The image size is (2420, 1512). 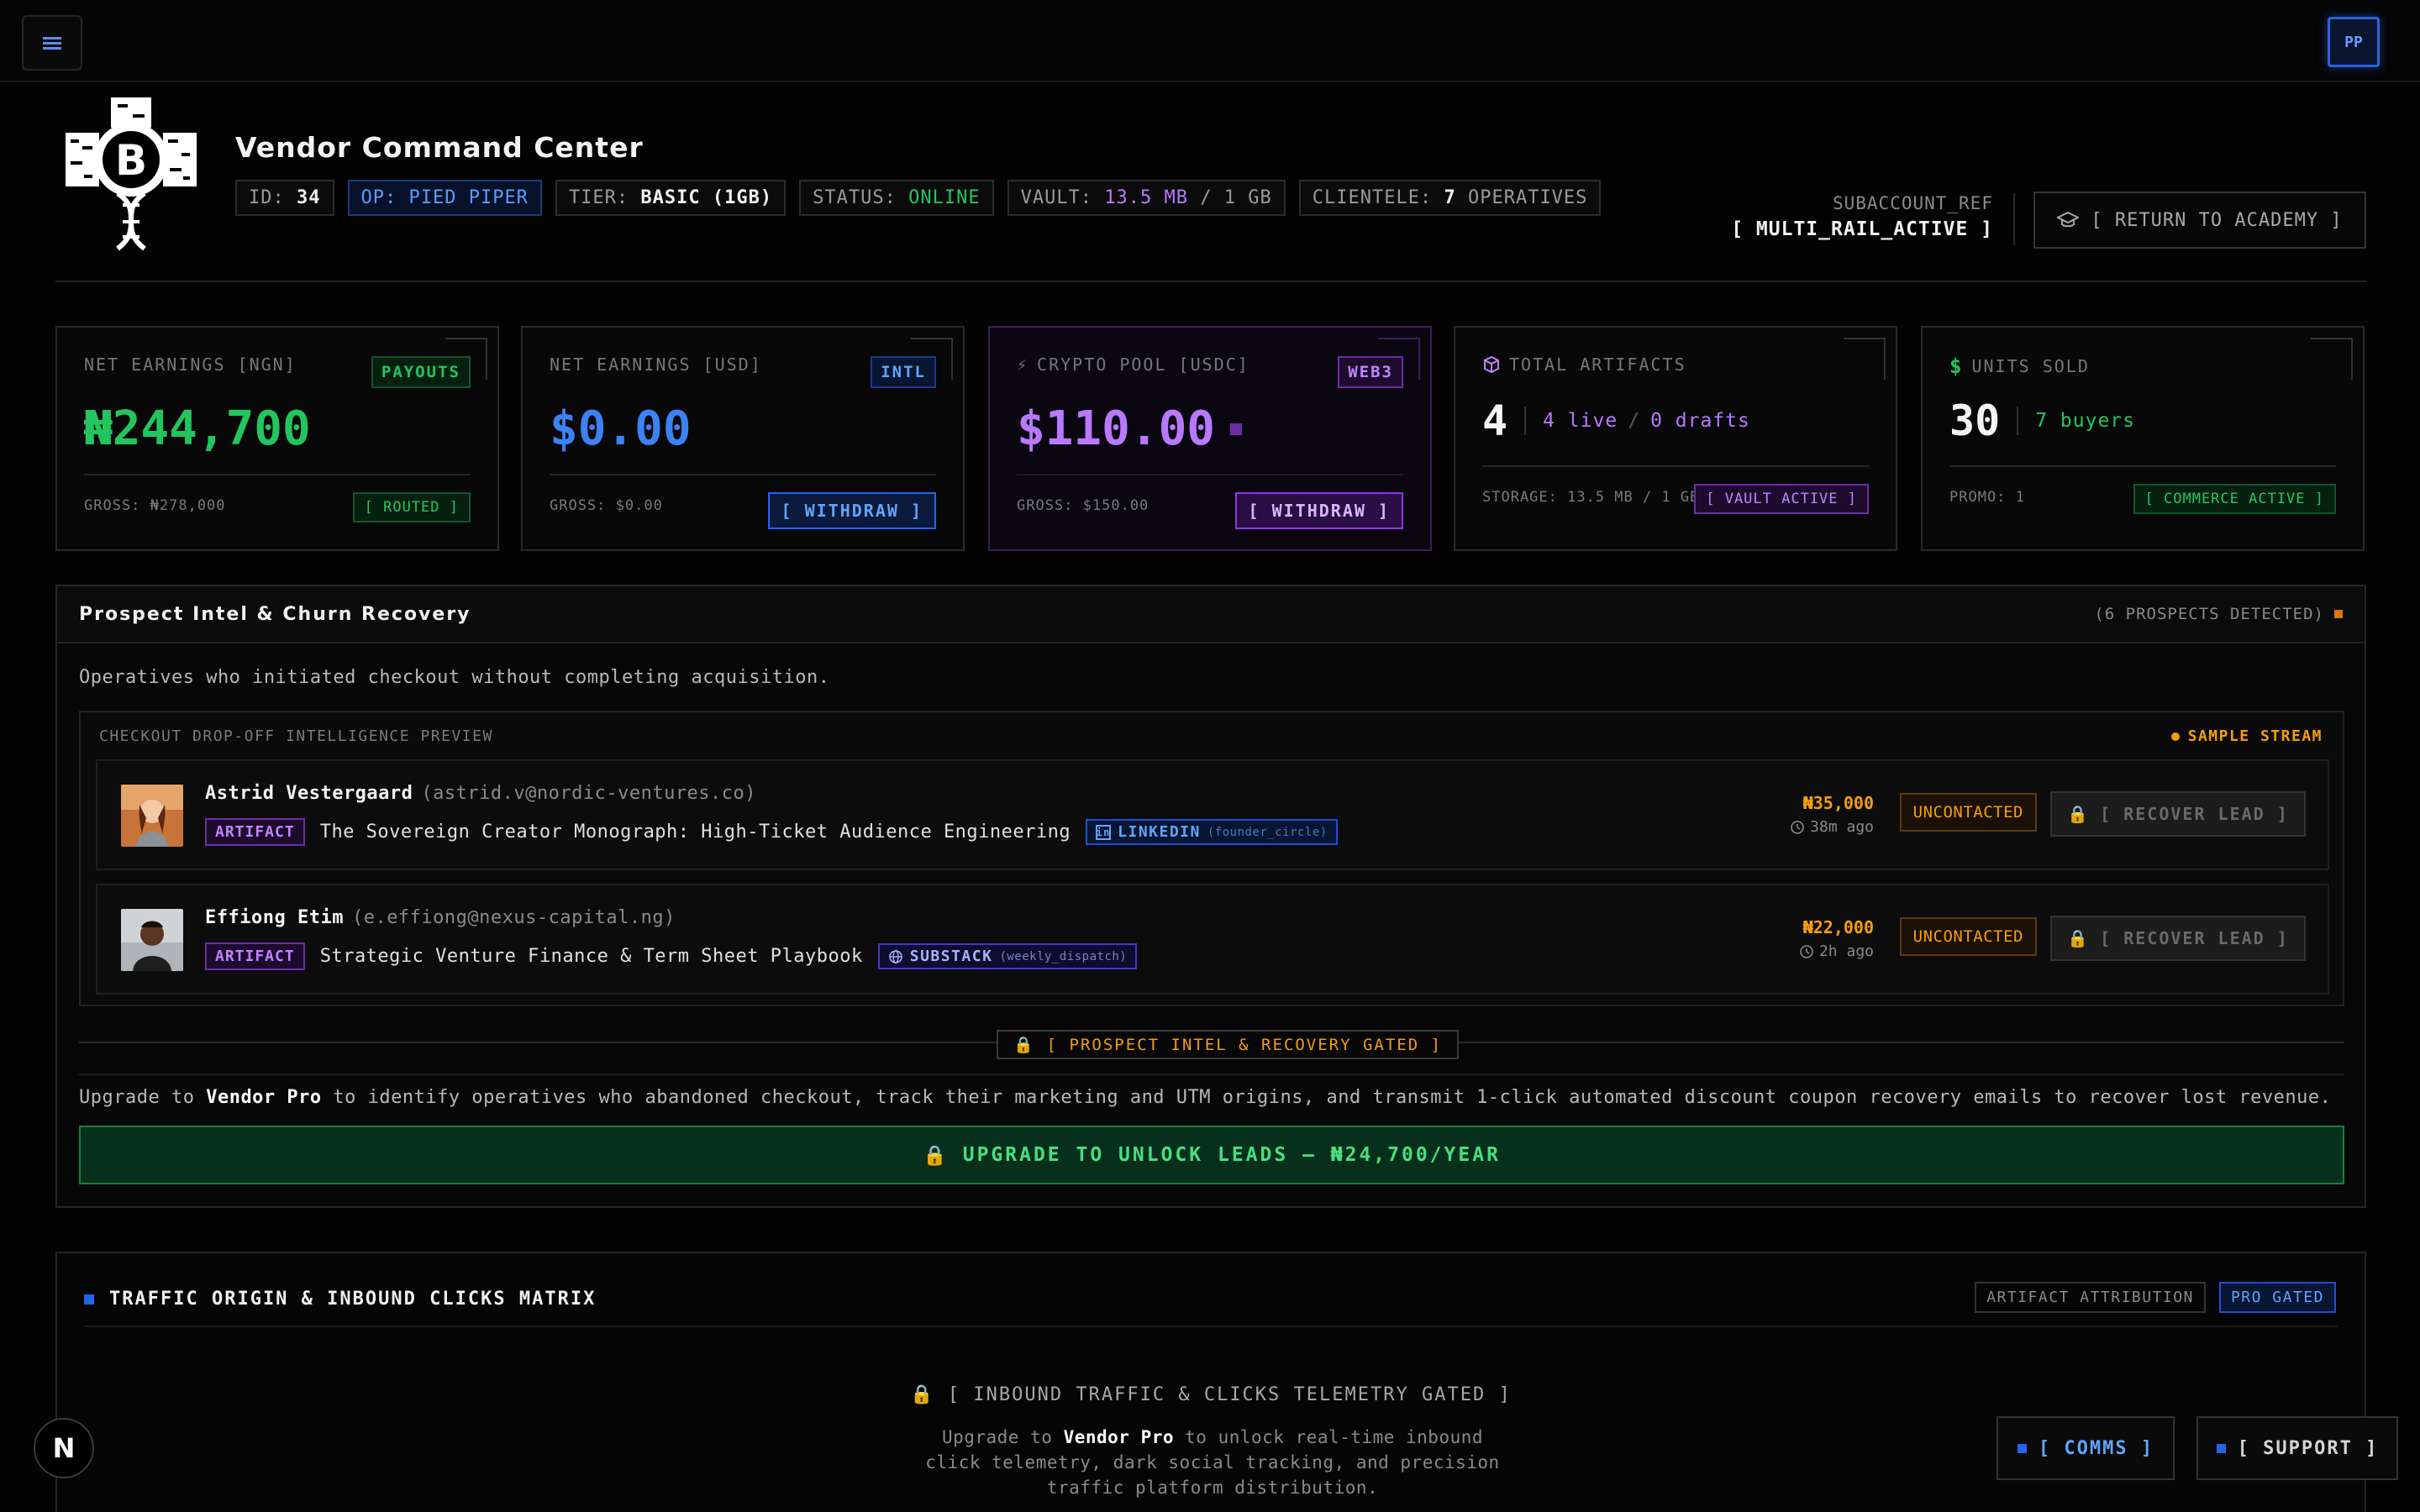 I want to click on live-dot-icon, so click(x=2175, y=736).